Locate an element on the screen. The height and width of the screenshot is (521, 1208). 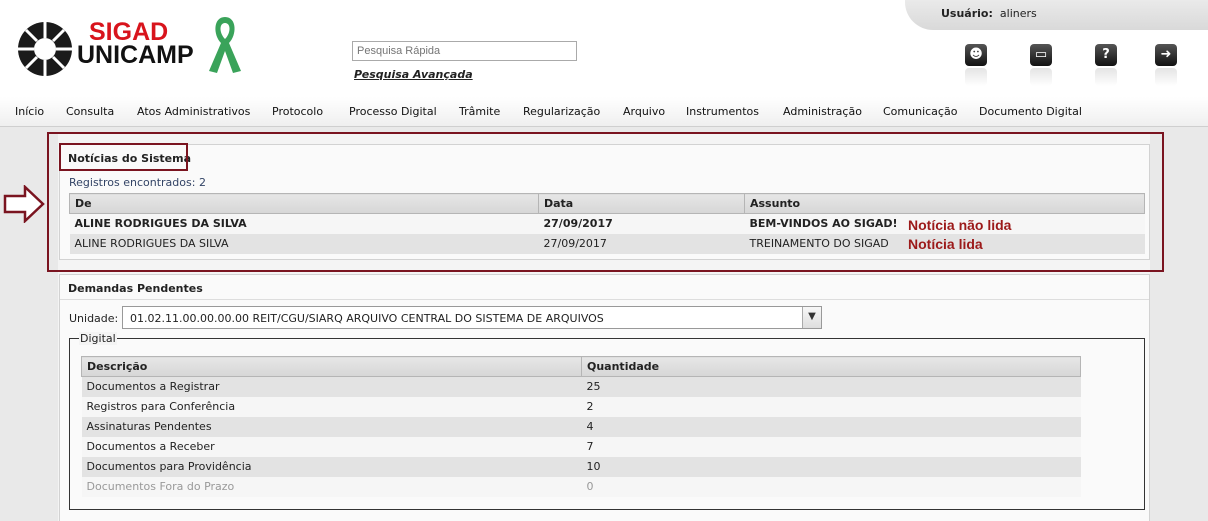
col-descricao: Descrição is located at coordinates (331, 366).